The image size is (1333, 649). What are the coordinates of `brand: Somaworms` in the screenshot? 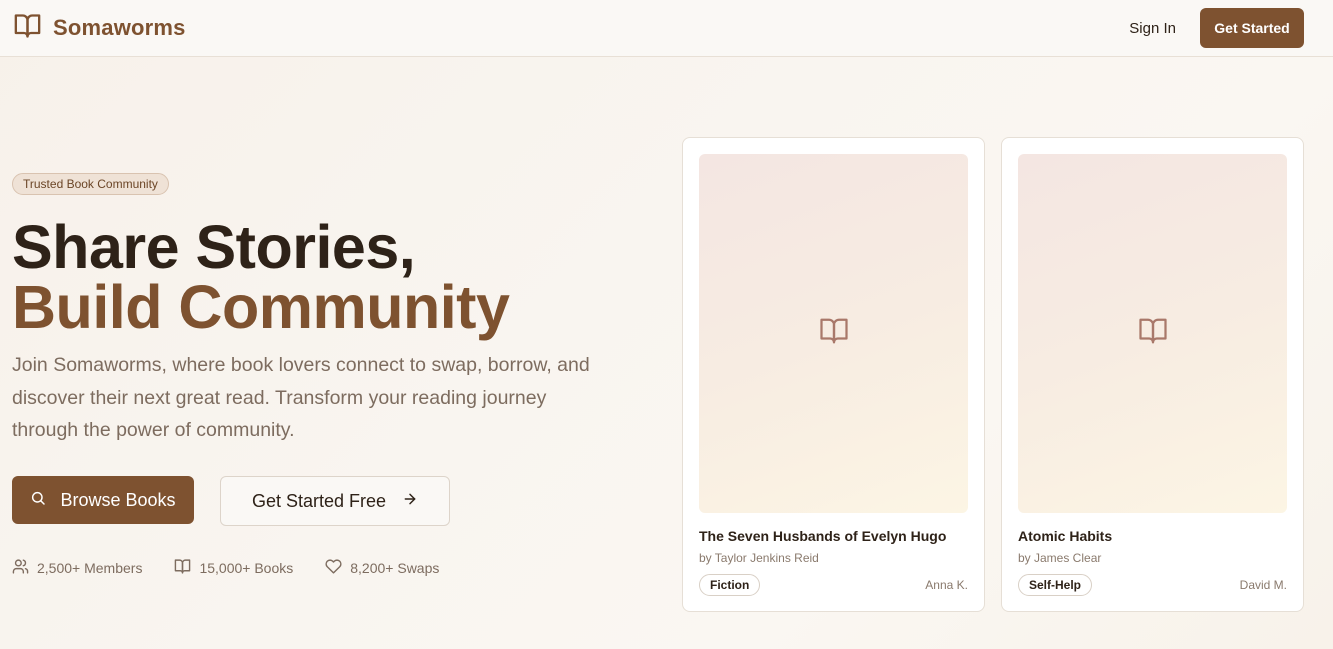 It's located at (99, 28).